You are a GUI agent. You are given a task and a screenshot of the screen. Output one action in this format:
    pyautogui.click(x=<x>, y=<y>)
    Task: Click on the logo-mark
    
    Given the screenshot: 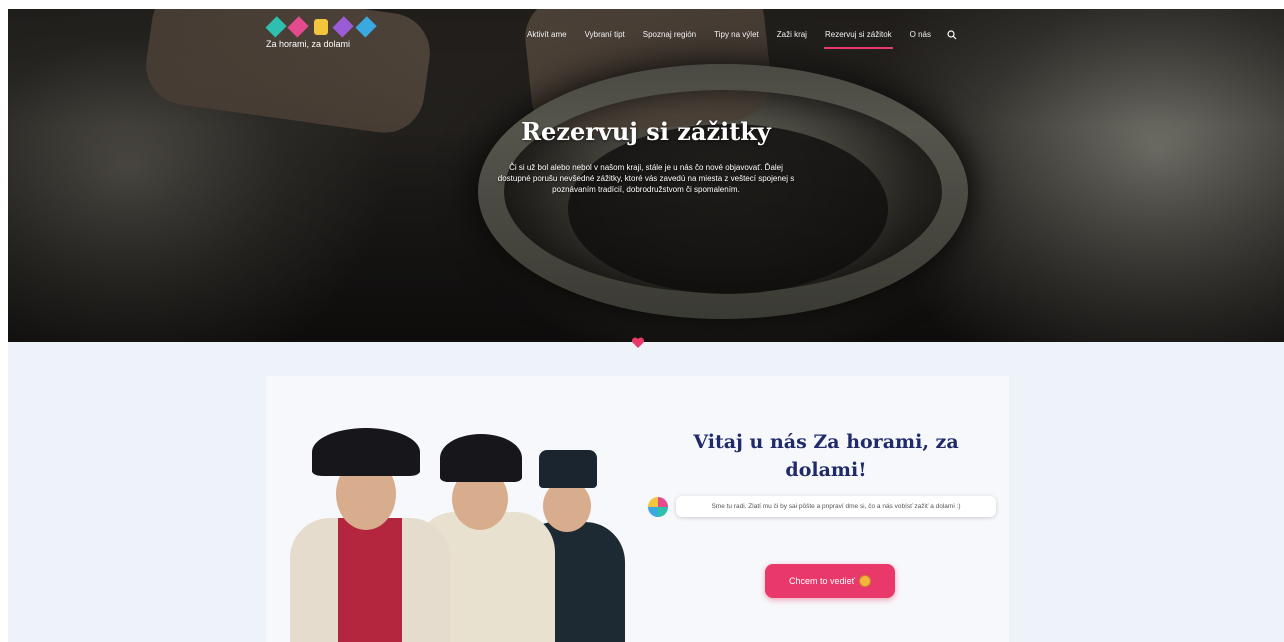 What is the action you would take?
    pyautogui.click(x=321, y=27)
    